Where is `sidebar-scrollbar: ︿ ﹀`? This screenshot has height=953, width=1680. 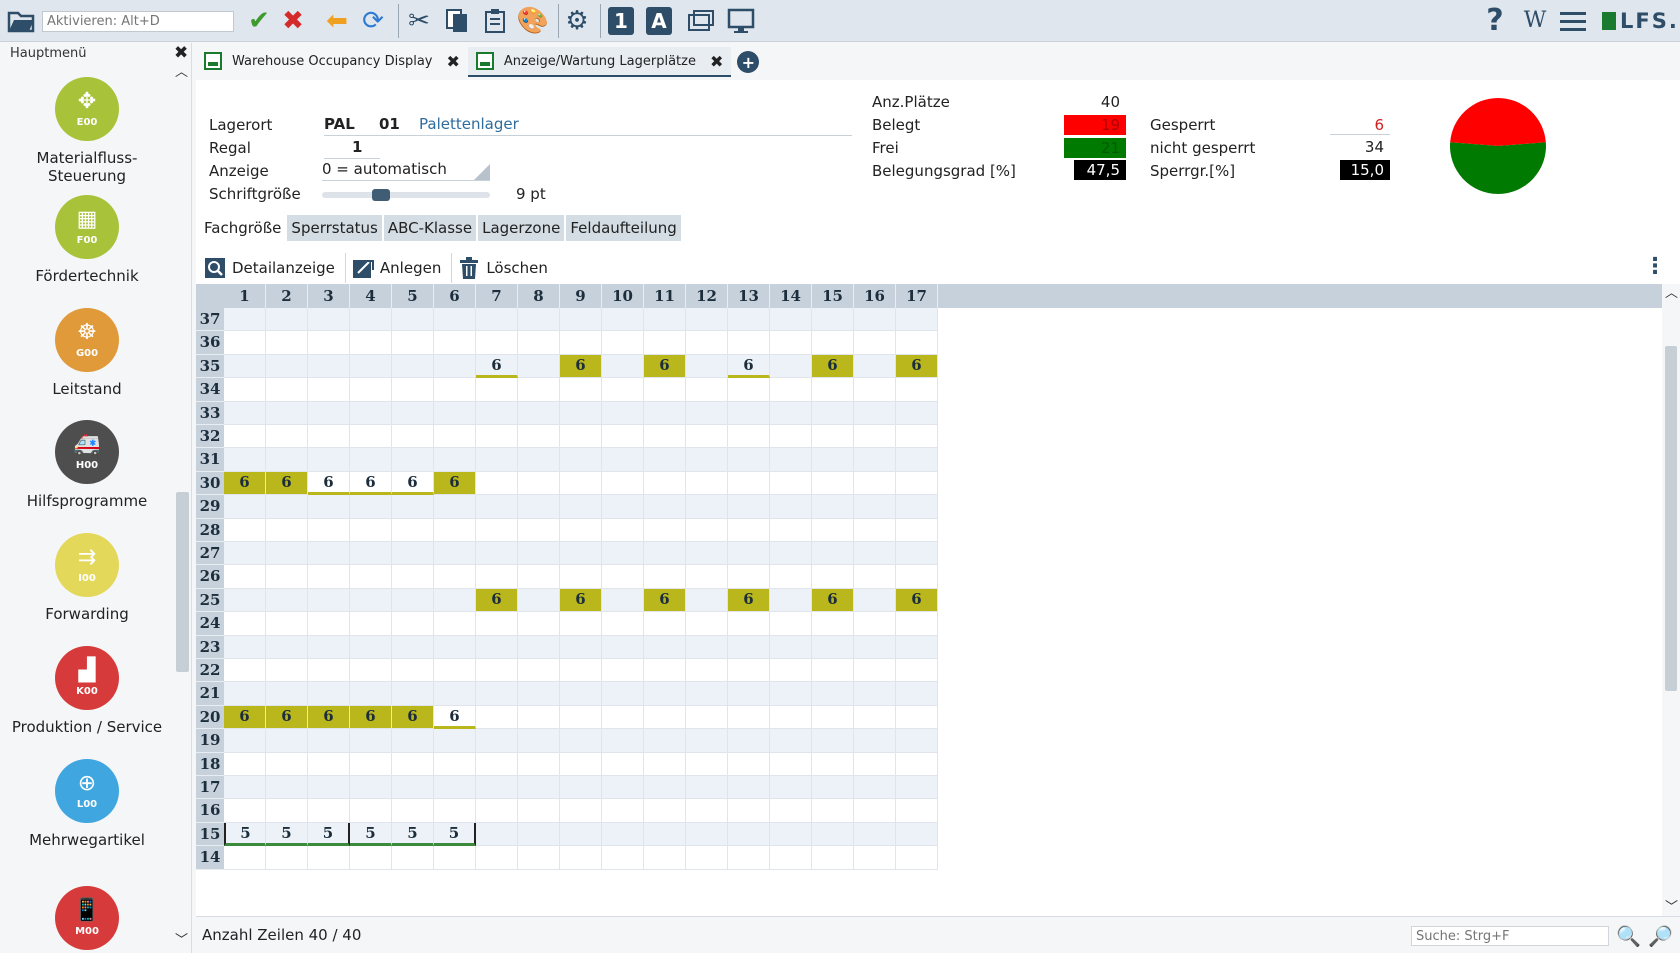
sidebar-scrollbar: ︿ ﹀ is located at coordinates (182, 509).